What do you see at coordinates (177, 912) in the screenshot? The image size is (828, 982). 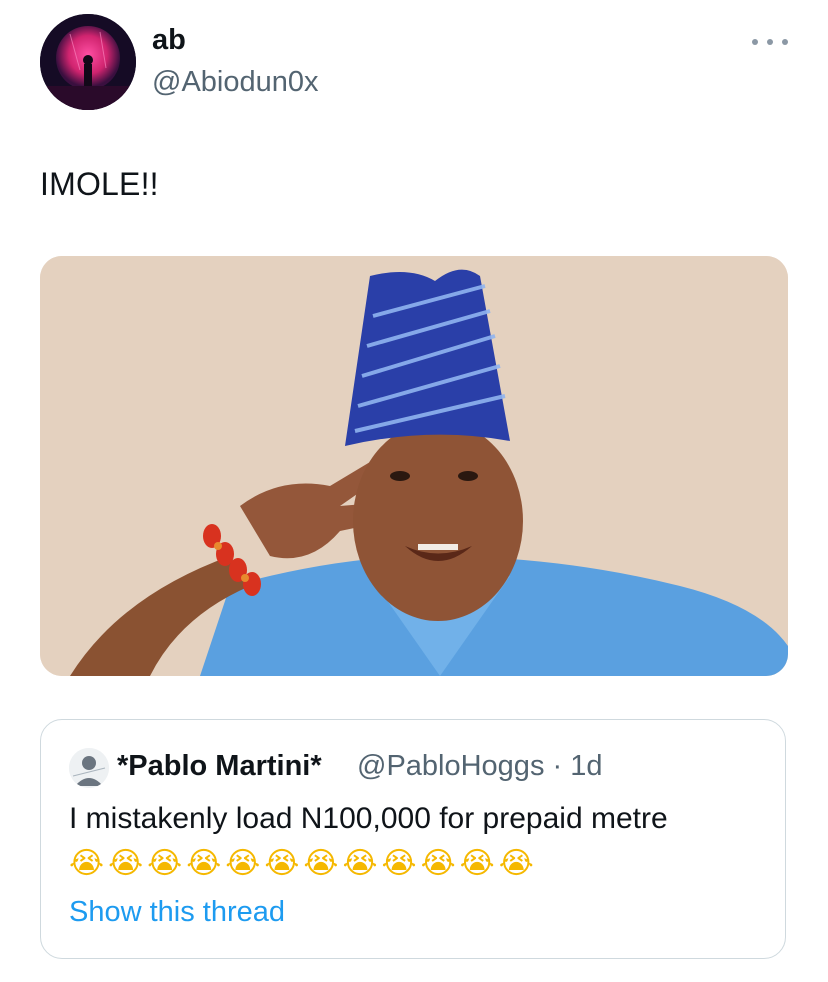 I see `show-thread-link: Show this thread` at bounding box center [177, 912].